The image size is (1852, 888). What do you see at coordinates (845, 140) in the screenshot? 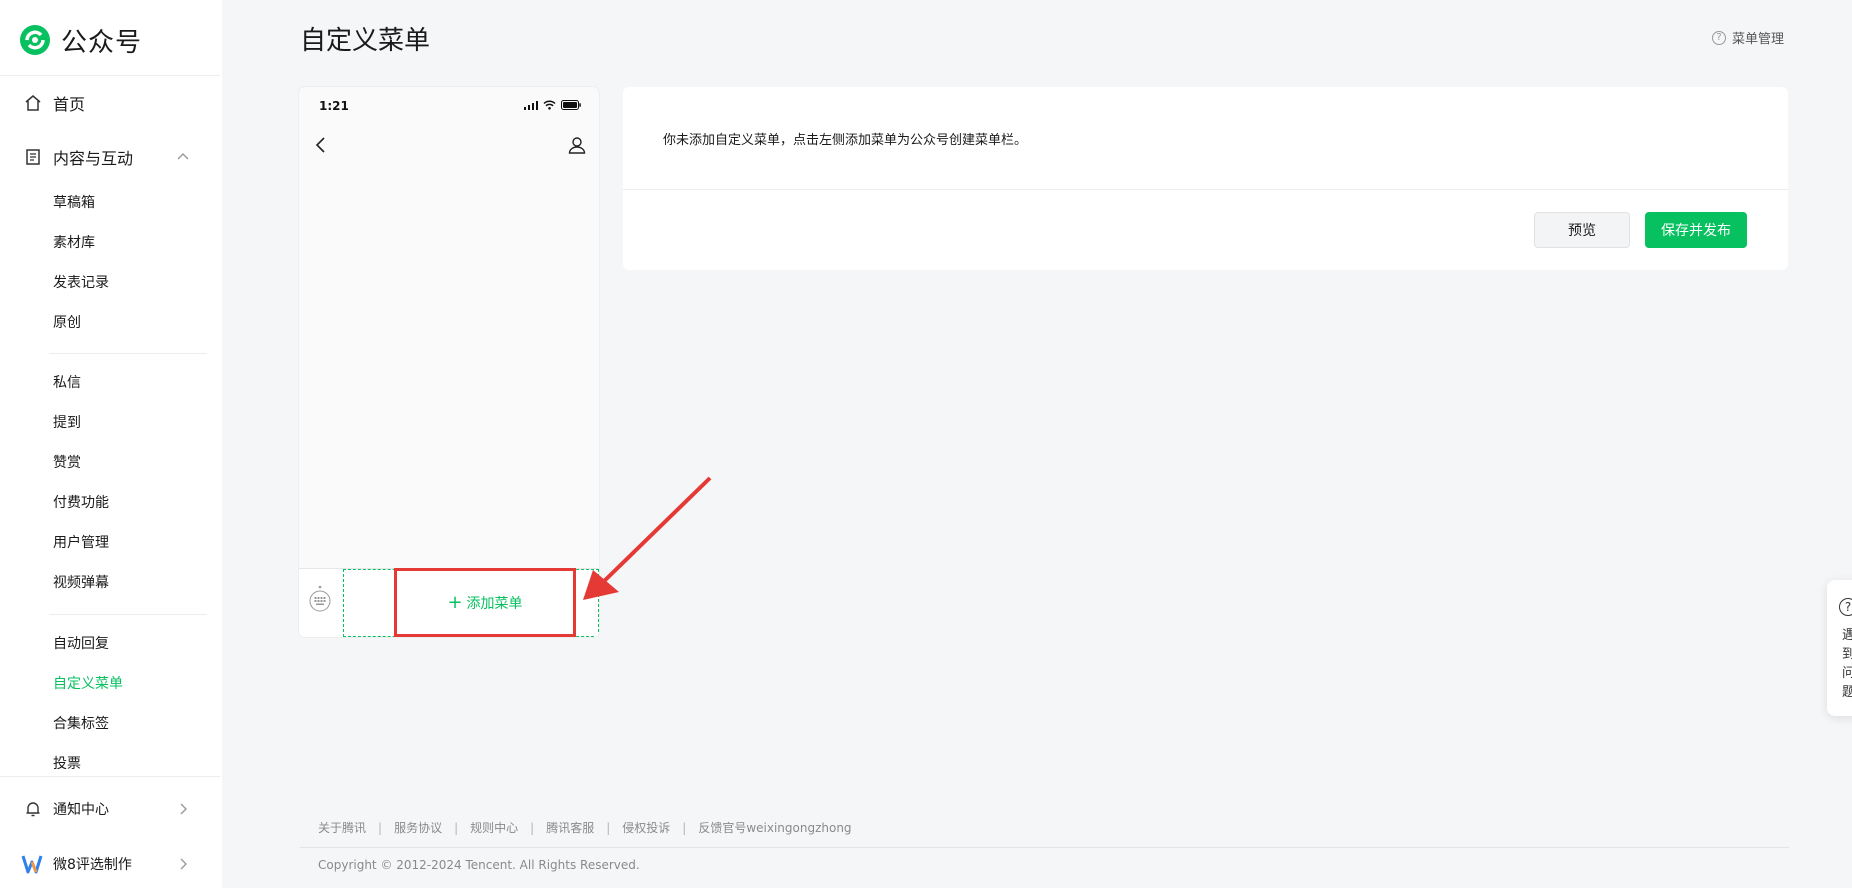
I see `empty-menu-message: 你未添加自定义菜单，点击左侧添加菜单为公众号创建菜单栏。` at bounding box center [845, 140].